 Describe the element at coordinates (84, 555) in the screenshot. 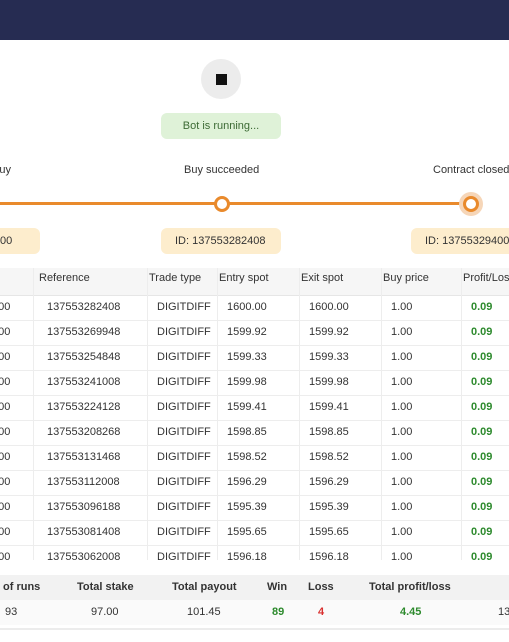

I see `cell-ref: 137553062008` at that location.